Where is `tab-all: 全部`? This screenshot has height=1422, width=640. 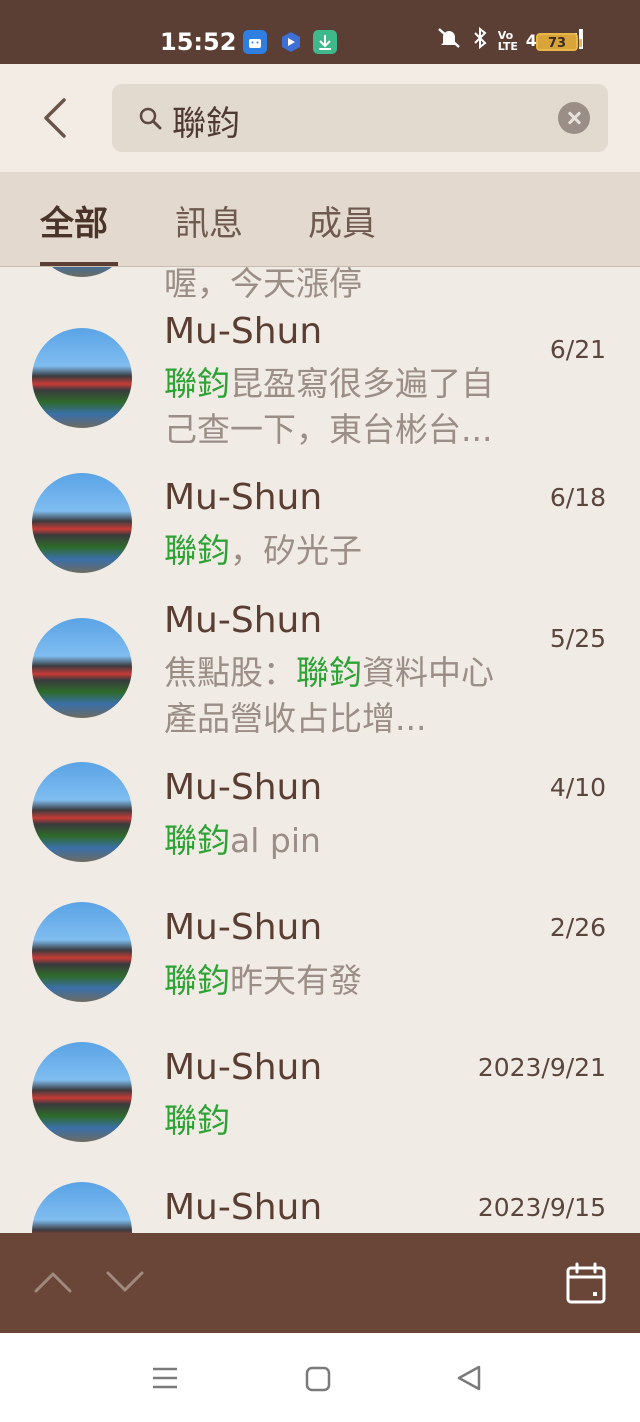 tab-all: 全部 is located at coordinates (74, 220).